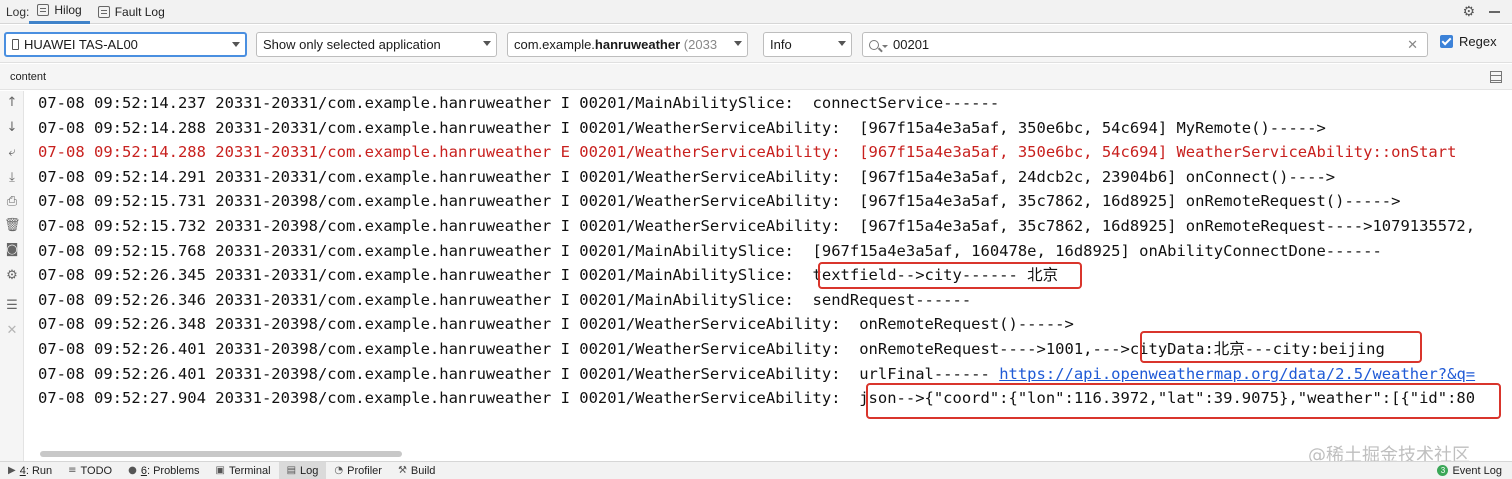 The width and height of the screenshot is (1512, 479). I want to click on problems-icon: ●, so click(132, 470).